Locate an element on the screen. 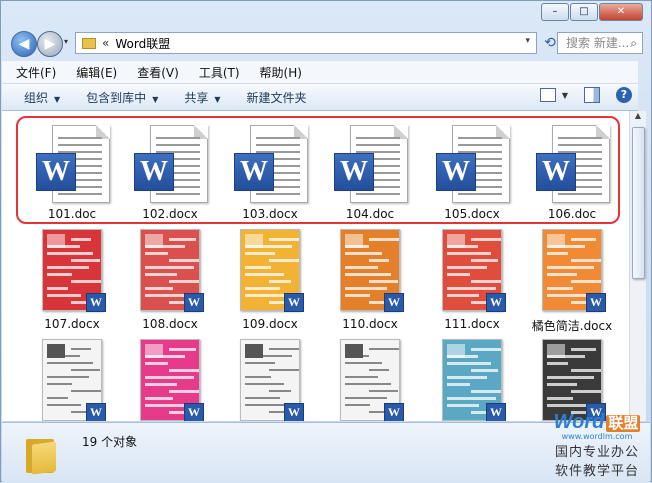 Image resolution: width=652 pixels, height=483 pixels. file-item: W 107.docx is located at coordinates (72, 280).